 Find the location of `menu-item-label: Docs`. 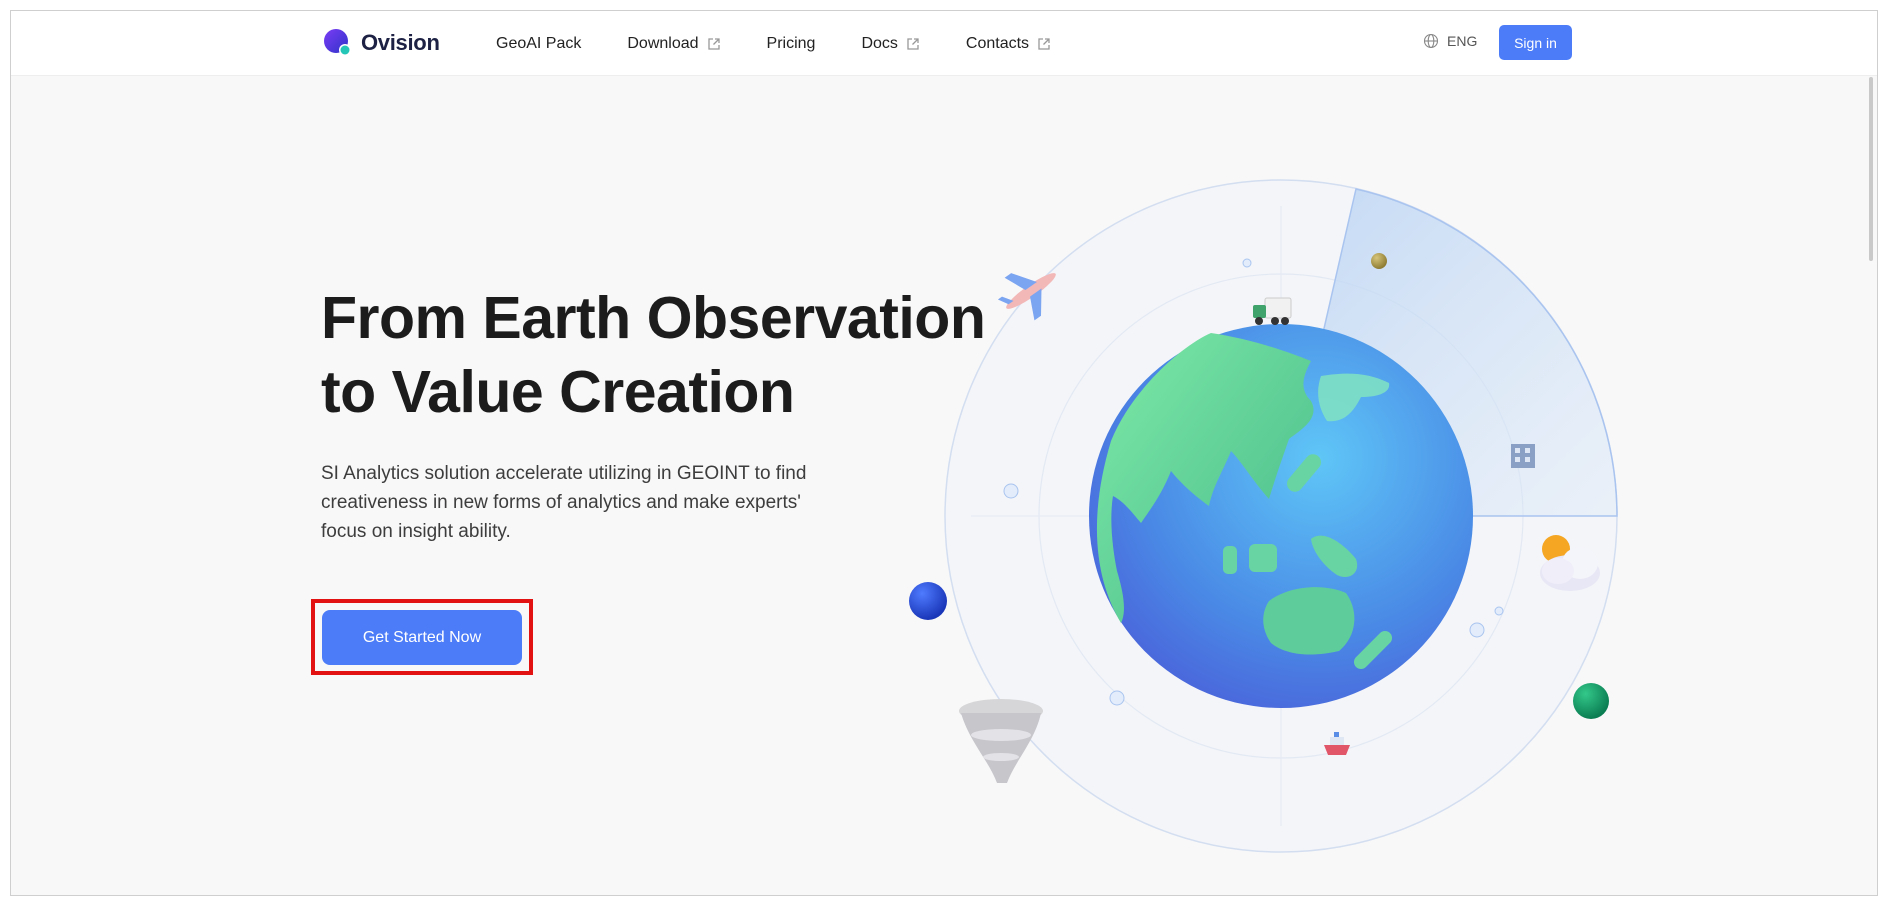

menu-item-label: Docs is located at coordinates (879, 43).